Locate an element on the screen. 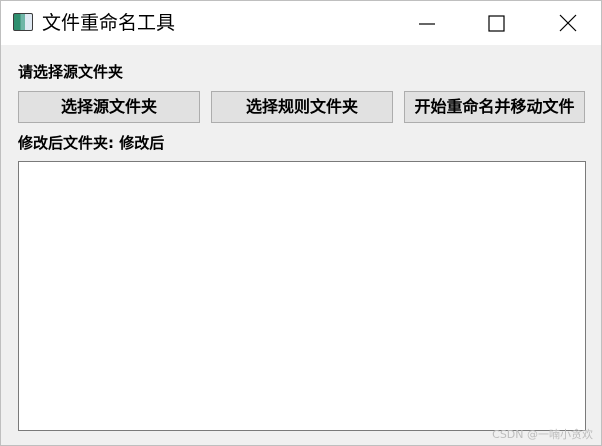  minimize-button is located at coordinates (431, 23).